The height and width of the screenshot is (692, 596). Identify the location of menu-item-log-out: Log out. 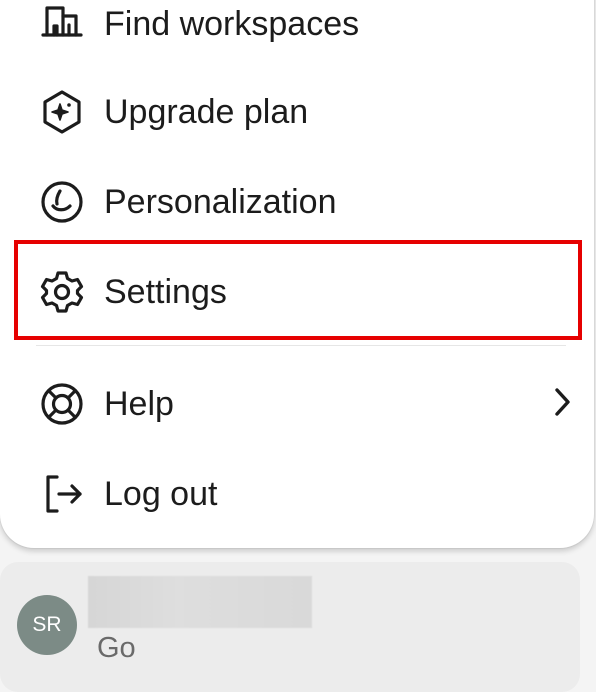
(297, 495).